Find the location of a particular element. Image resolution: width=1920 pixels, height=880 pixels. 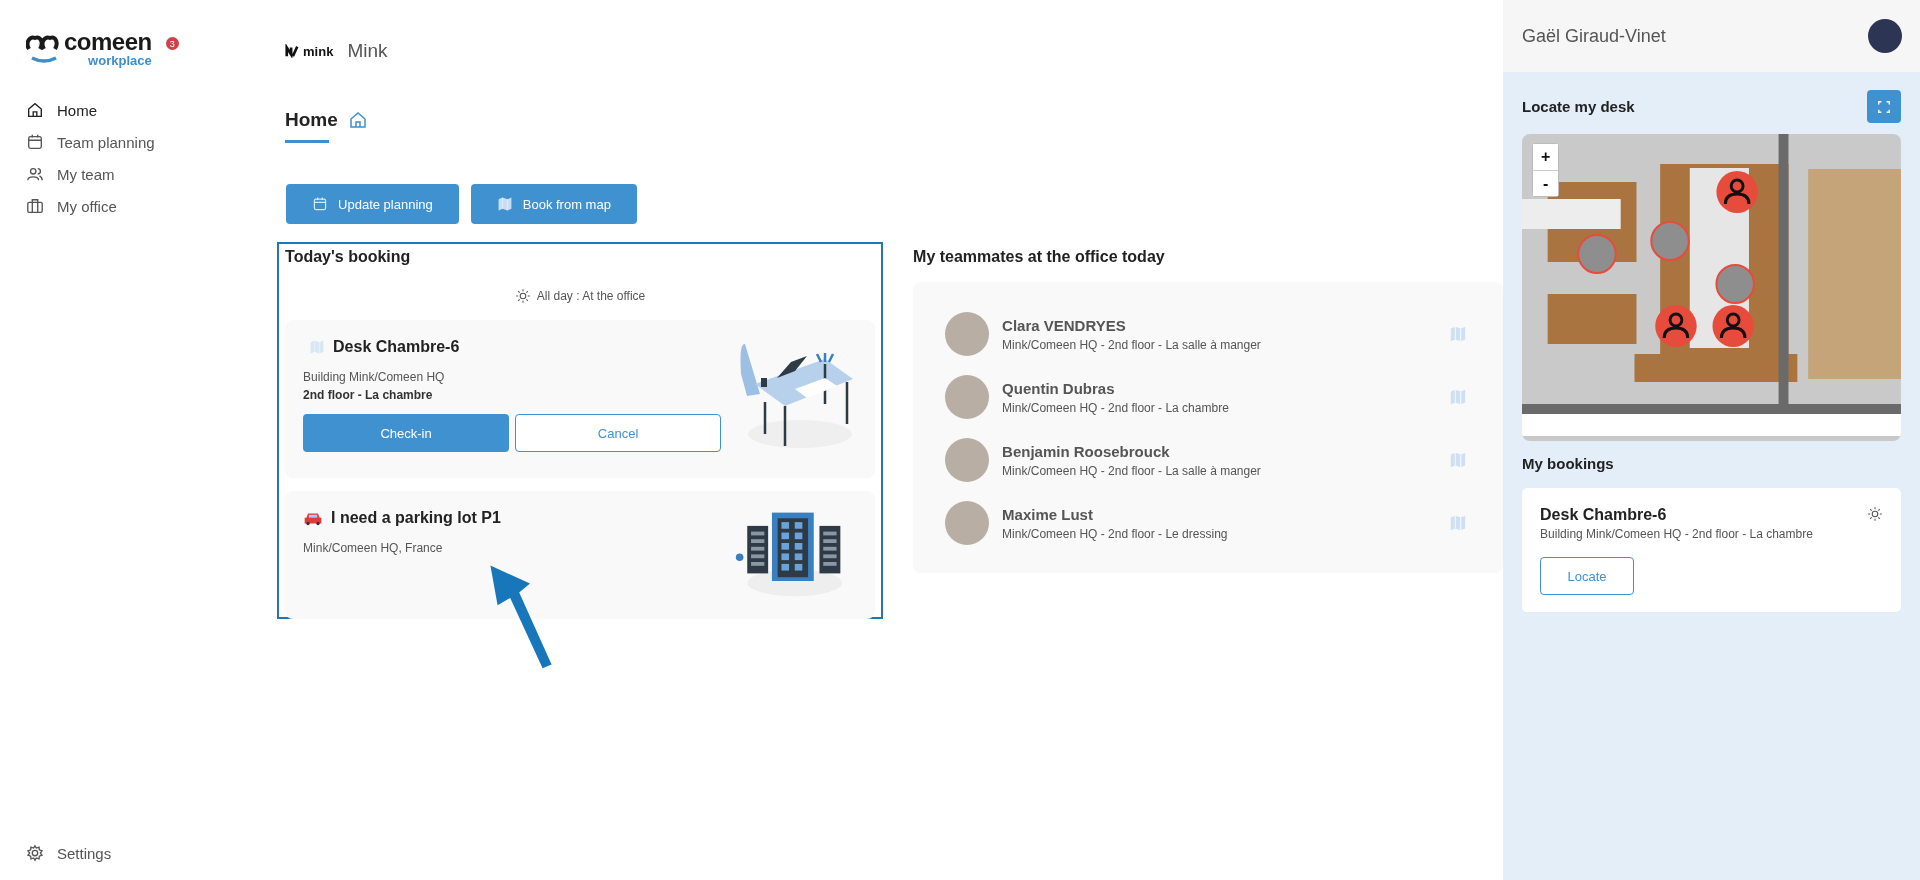

teammate-name: Benjamin Roosebrouck is located at coordinates (1086, 451).